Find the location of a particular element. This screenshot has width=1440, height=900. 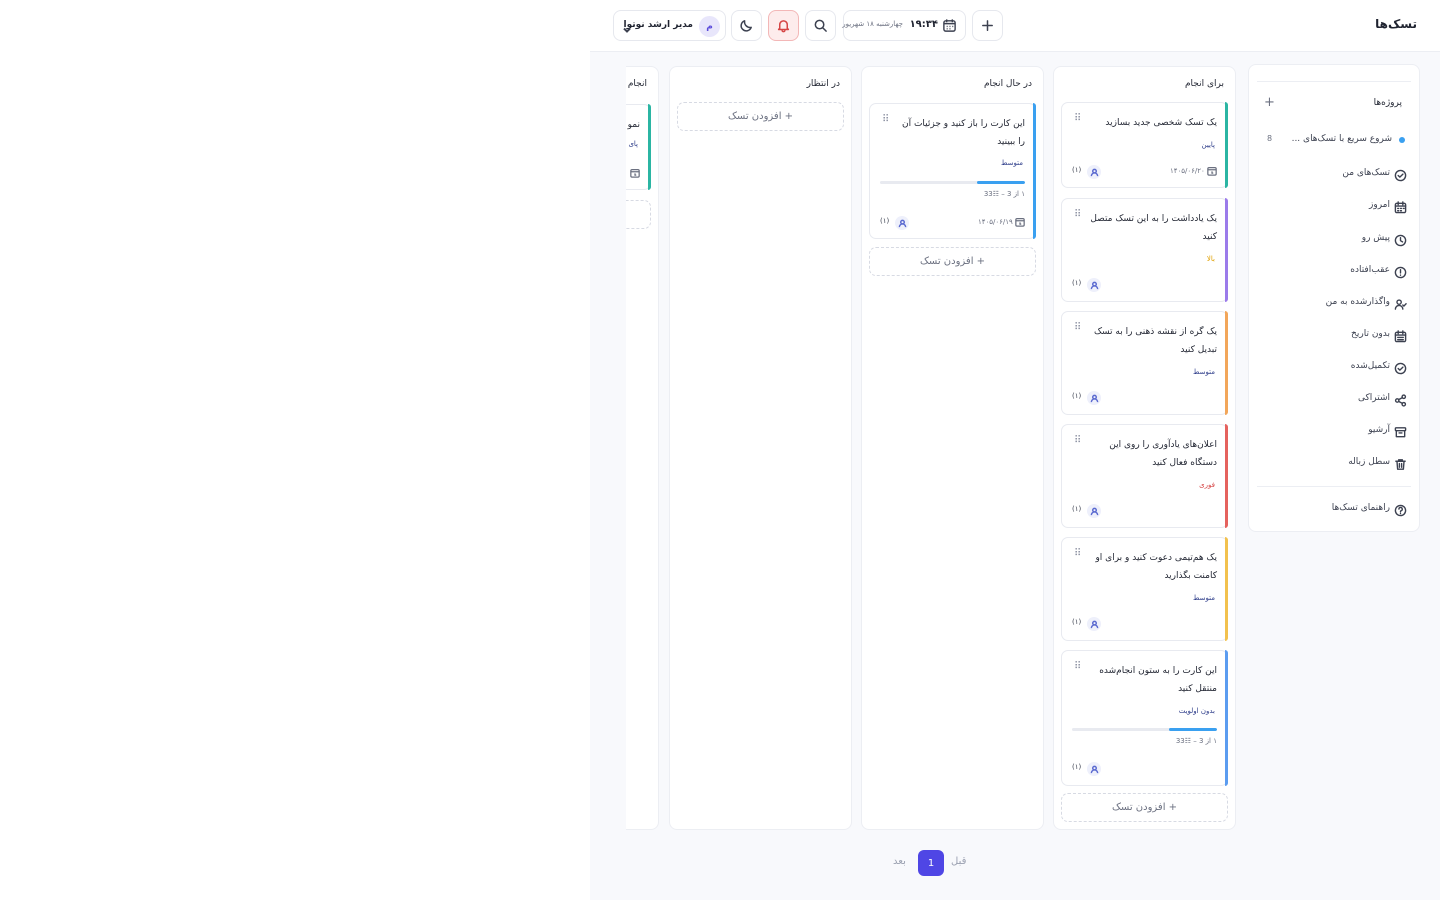

add-task-button is located at coordinates (638, 214).